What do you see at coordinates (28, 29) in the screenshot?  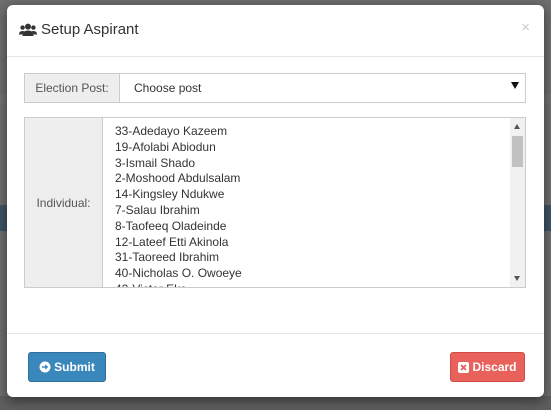 I see `users-icon` at bounding box center [28, 29].